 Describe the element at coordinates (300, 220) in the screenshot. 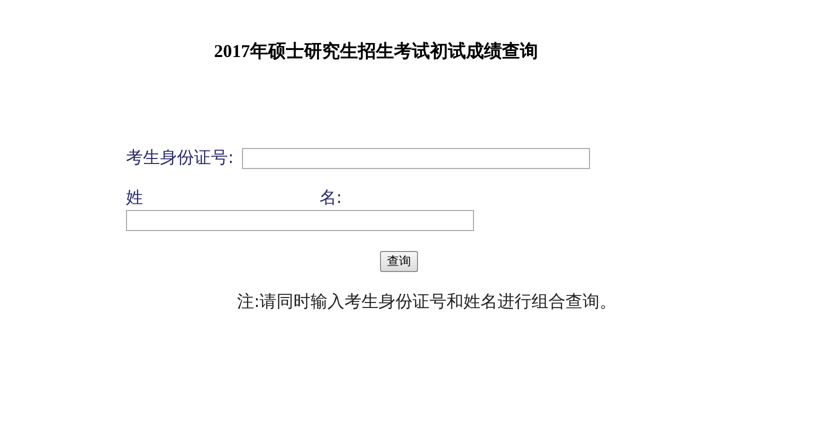

I see `name-field` at that location.